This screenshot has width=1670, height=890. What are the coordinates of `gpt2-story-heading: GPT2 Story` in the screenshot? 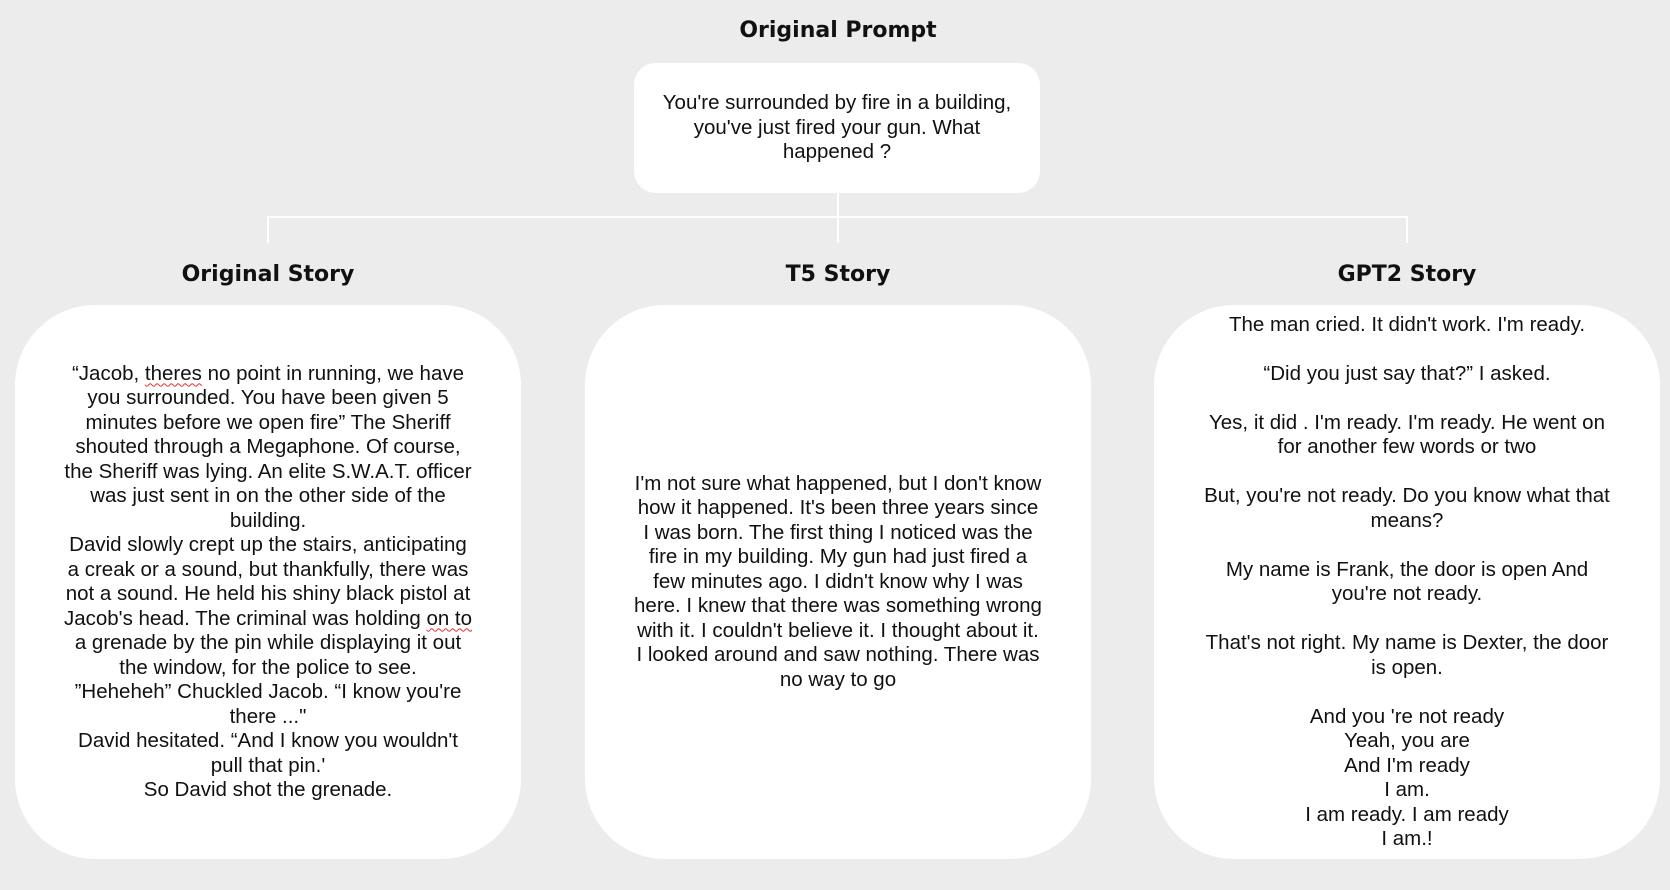 It's located at (1407, 274).